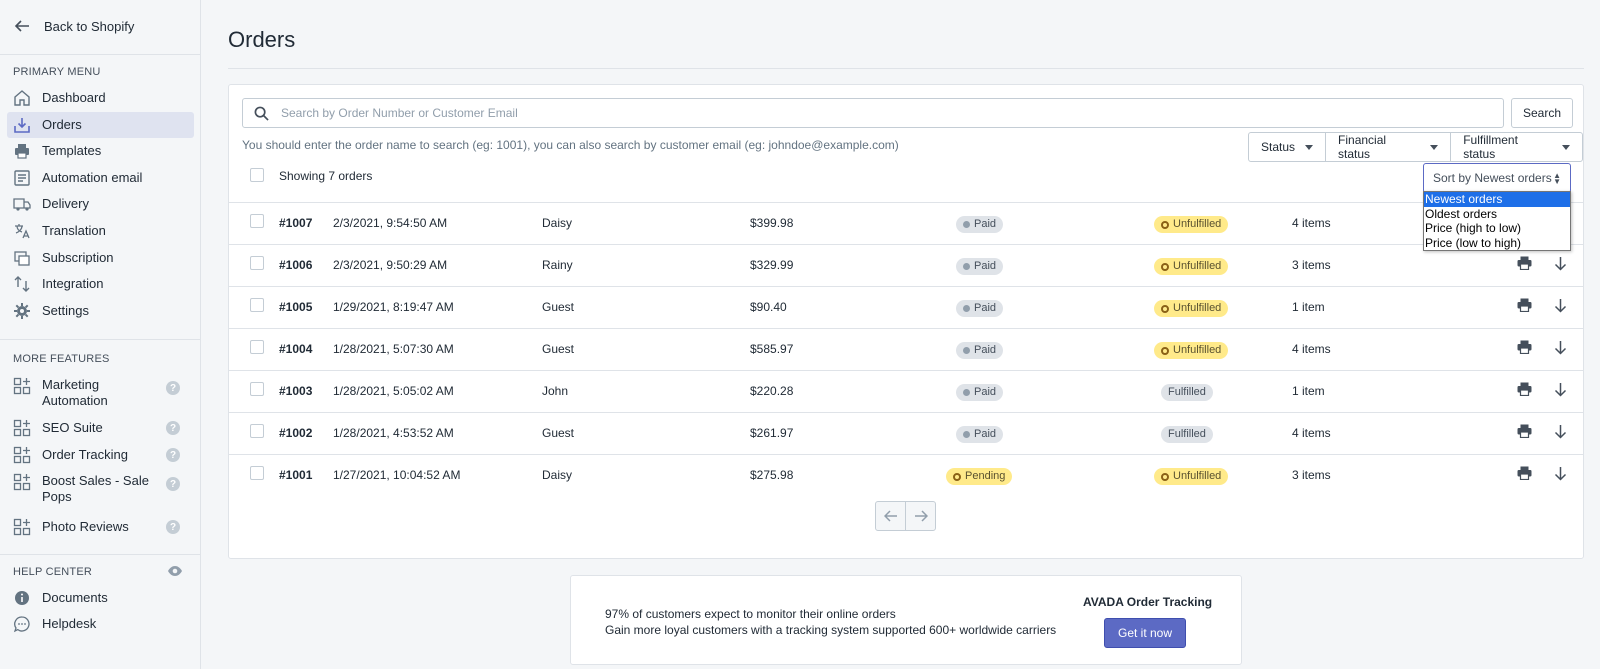 The image size is (1600, 669). I want to click on sort-select: Sort by Newest orders ▲ ▼, so click(1497, 178).